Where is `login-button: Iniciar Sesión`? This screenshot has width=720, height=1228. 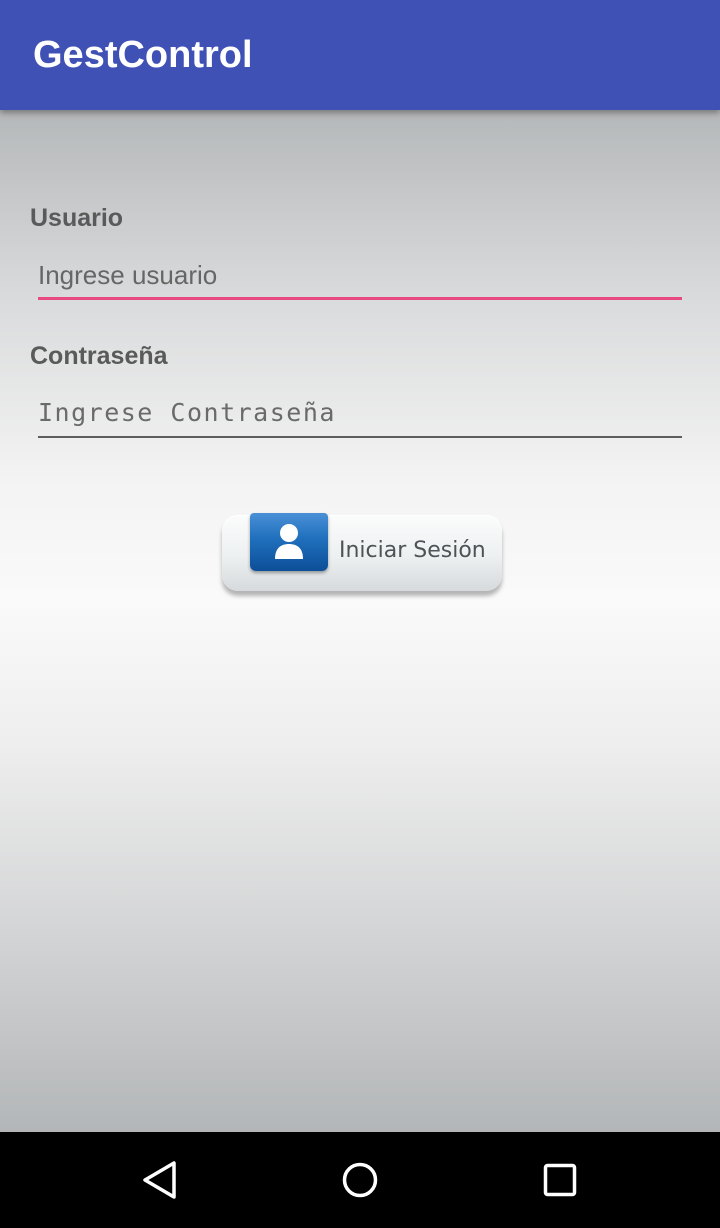 login-button: Iniciar Sesión is located at coordinates (362, 552).